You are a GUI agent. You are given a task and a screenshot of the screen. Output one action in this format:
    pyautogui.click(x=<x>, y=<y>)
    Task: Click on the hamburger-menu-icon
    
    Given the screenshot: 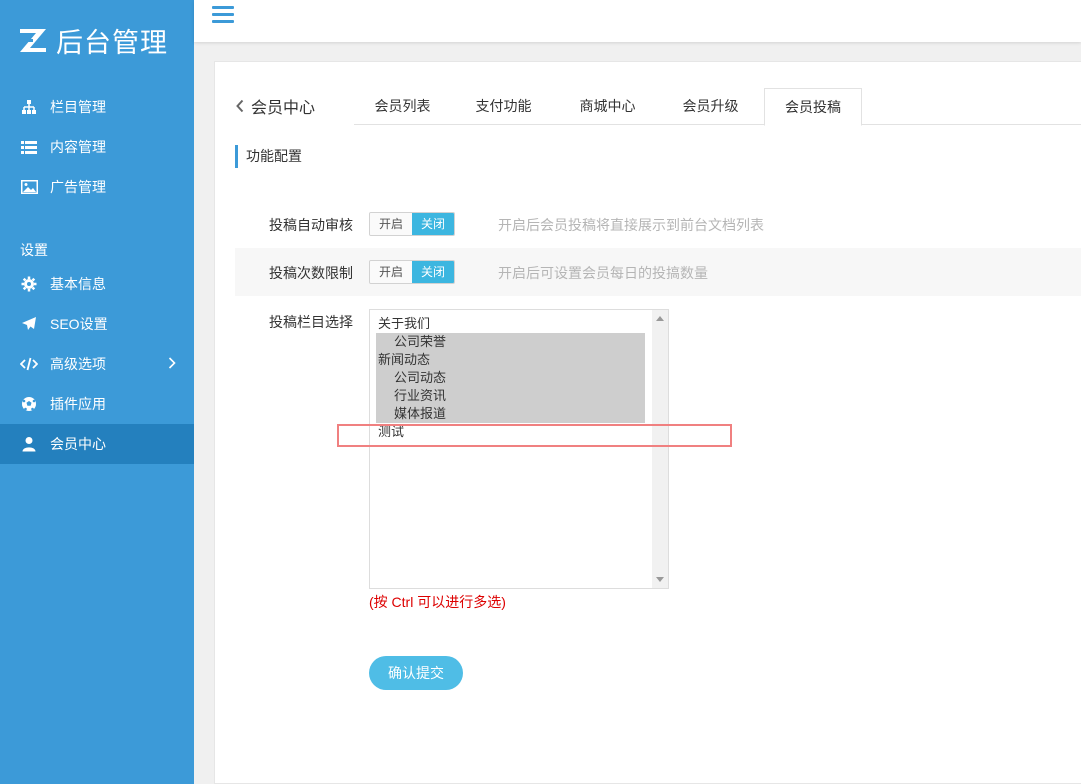 What is the action you would take?
    pyautogui.click(x=223, y=15)
    